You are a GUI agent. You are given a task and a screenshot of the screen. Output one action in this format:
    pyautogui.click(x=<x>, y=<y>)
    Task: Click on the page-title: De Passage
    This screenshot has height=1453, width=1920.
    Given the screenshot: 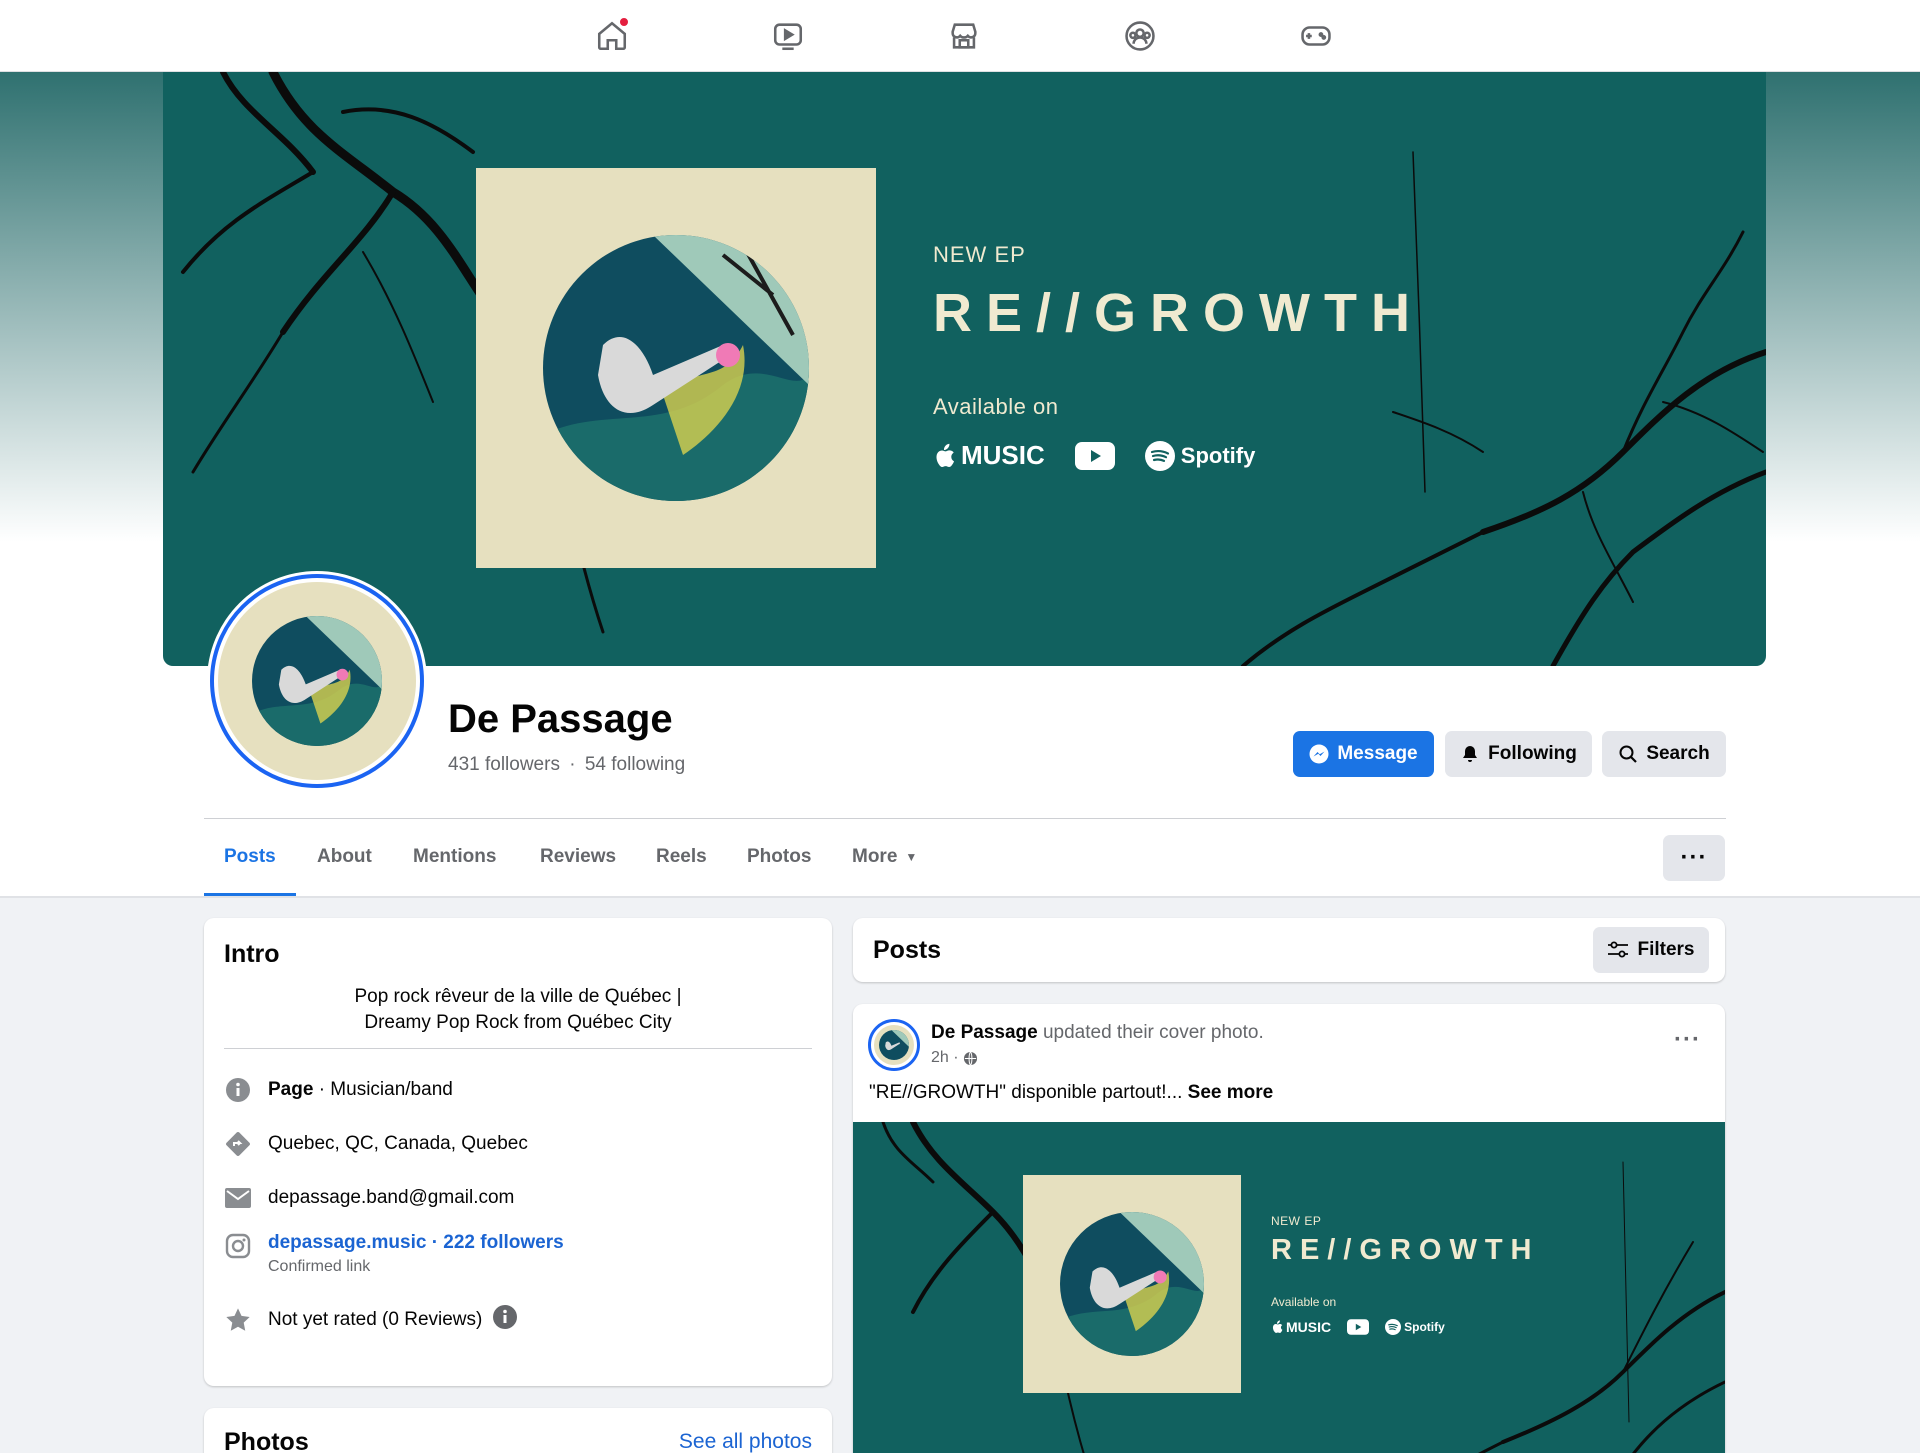 What is the action you would take?
    pyautogui.click(x=560, y=719)
    